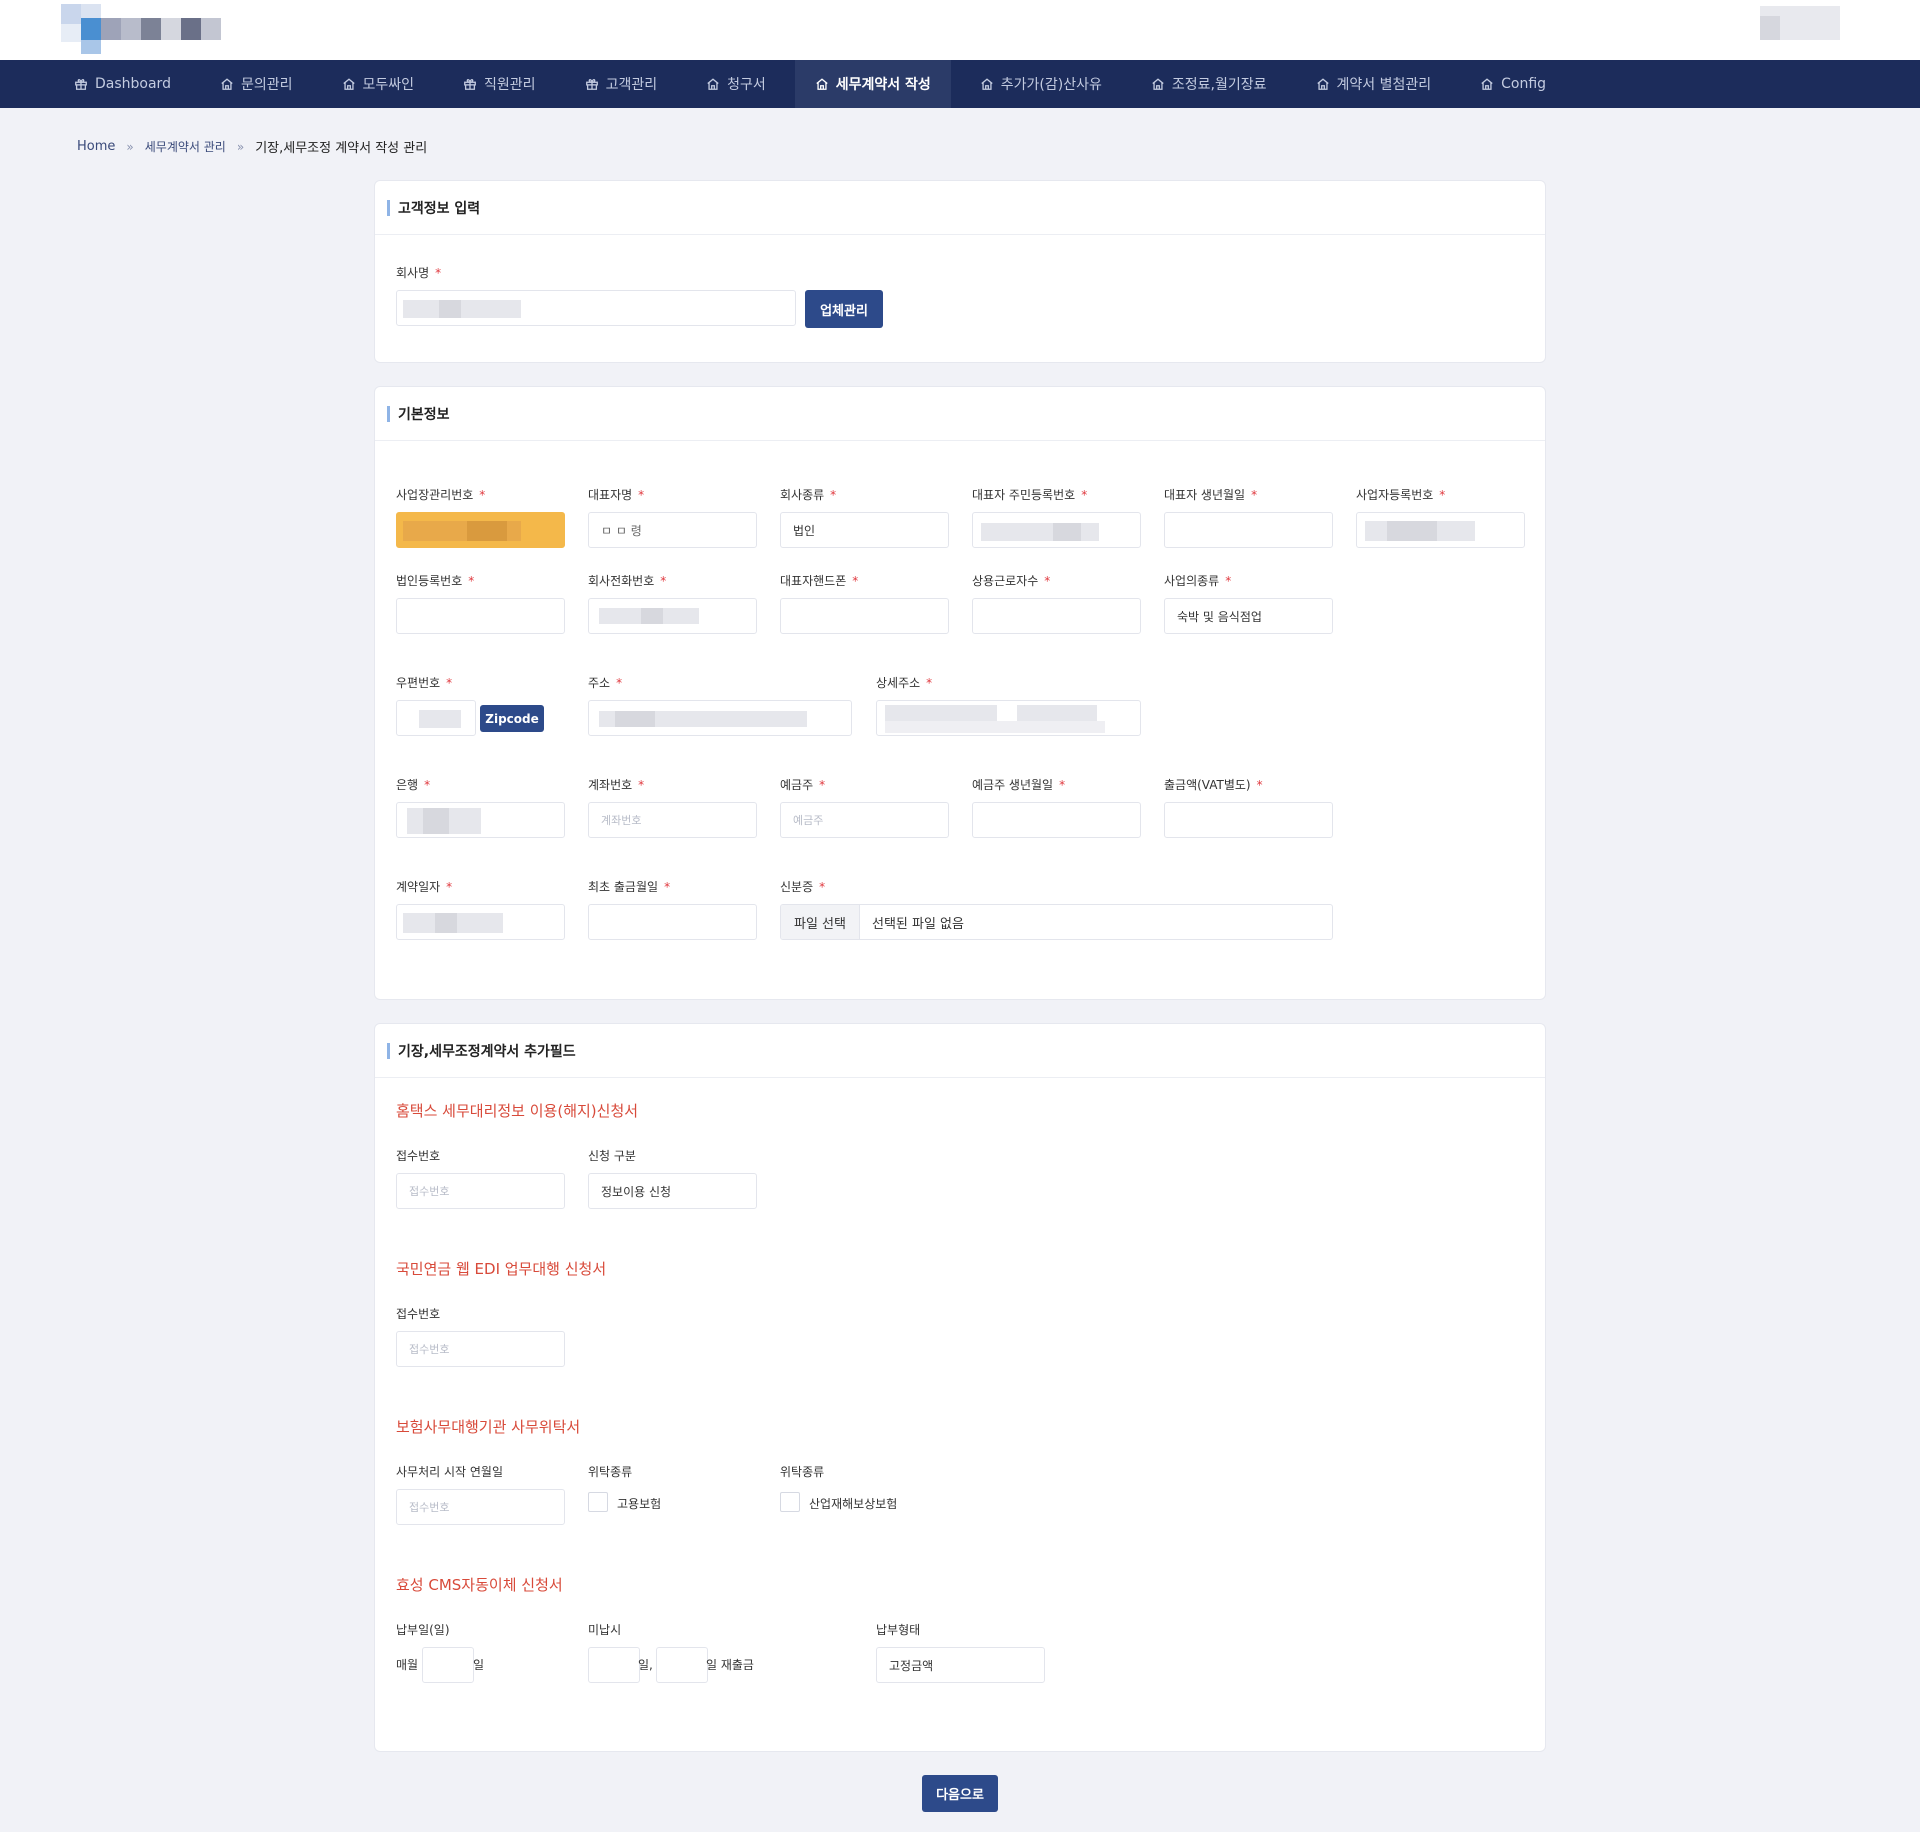 This screenshot has width=1920, height=1832. Describe the element at coordinates (1056, 922) in the screenshot. I see `id-card-file-input: 파일 선택 선택된 파일 없음` at that location.